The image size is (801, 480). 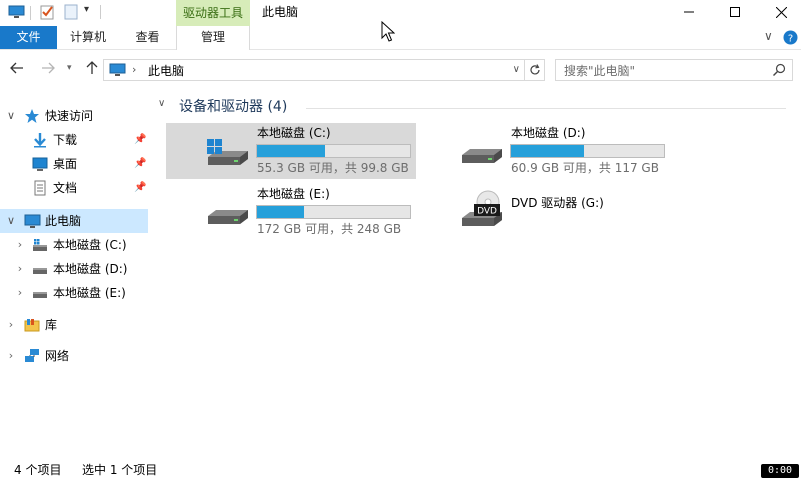 What do you see at coordinates (333, 168) in the screenshot?
I see `drive-space-info: 55.3 GB 可用，共 99.8 GB` at bounding box center [333, 168].